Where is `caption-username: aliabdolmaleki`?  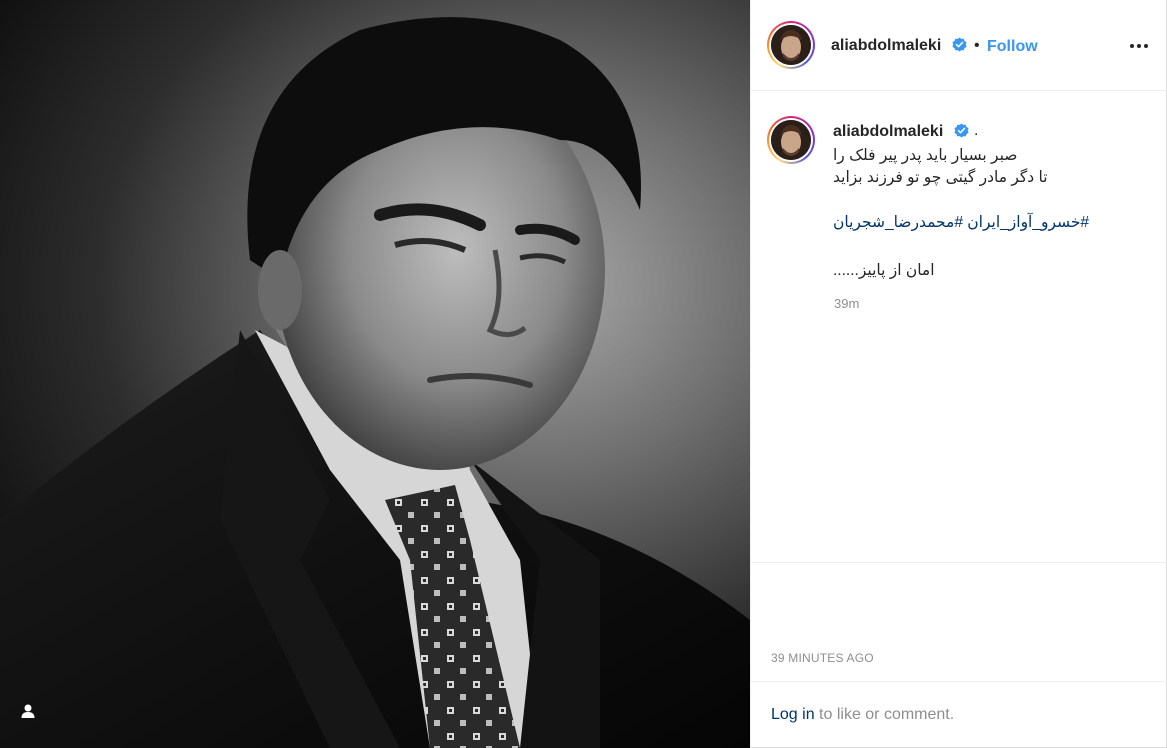 caption-username: aliabdolmaleki is located at coordinates (888, 132).